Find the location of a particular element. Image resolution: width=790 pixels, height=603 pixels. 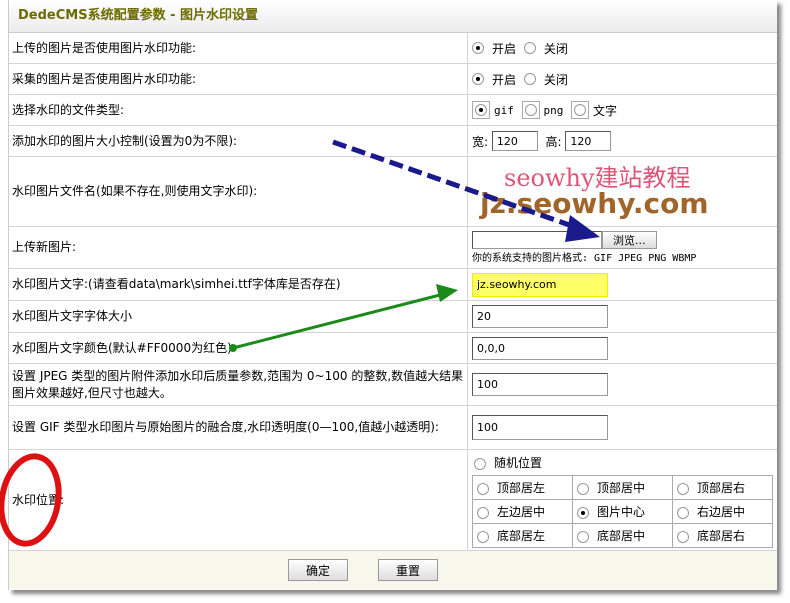

radio-middle-left is located at coordinates (483, 512).